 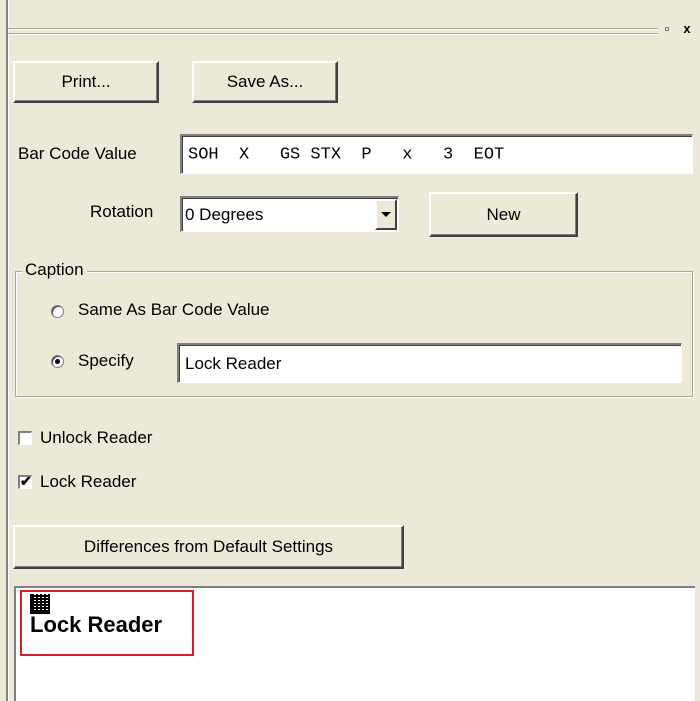 What do you see at coordinates (289, 214) in the screenshot?
I see `rotation-select: 0 Degrees` at bounding box center [289, 214].